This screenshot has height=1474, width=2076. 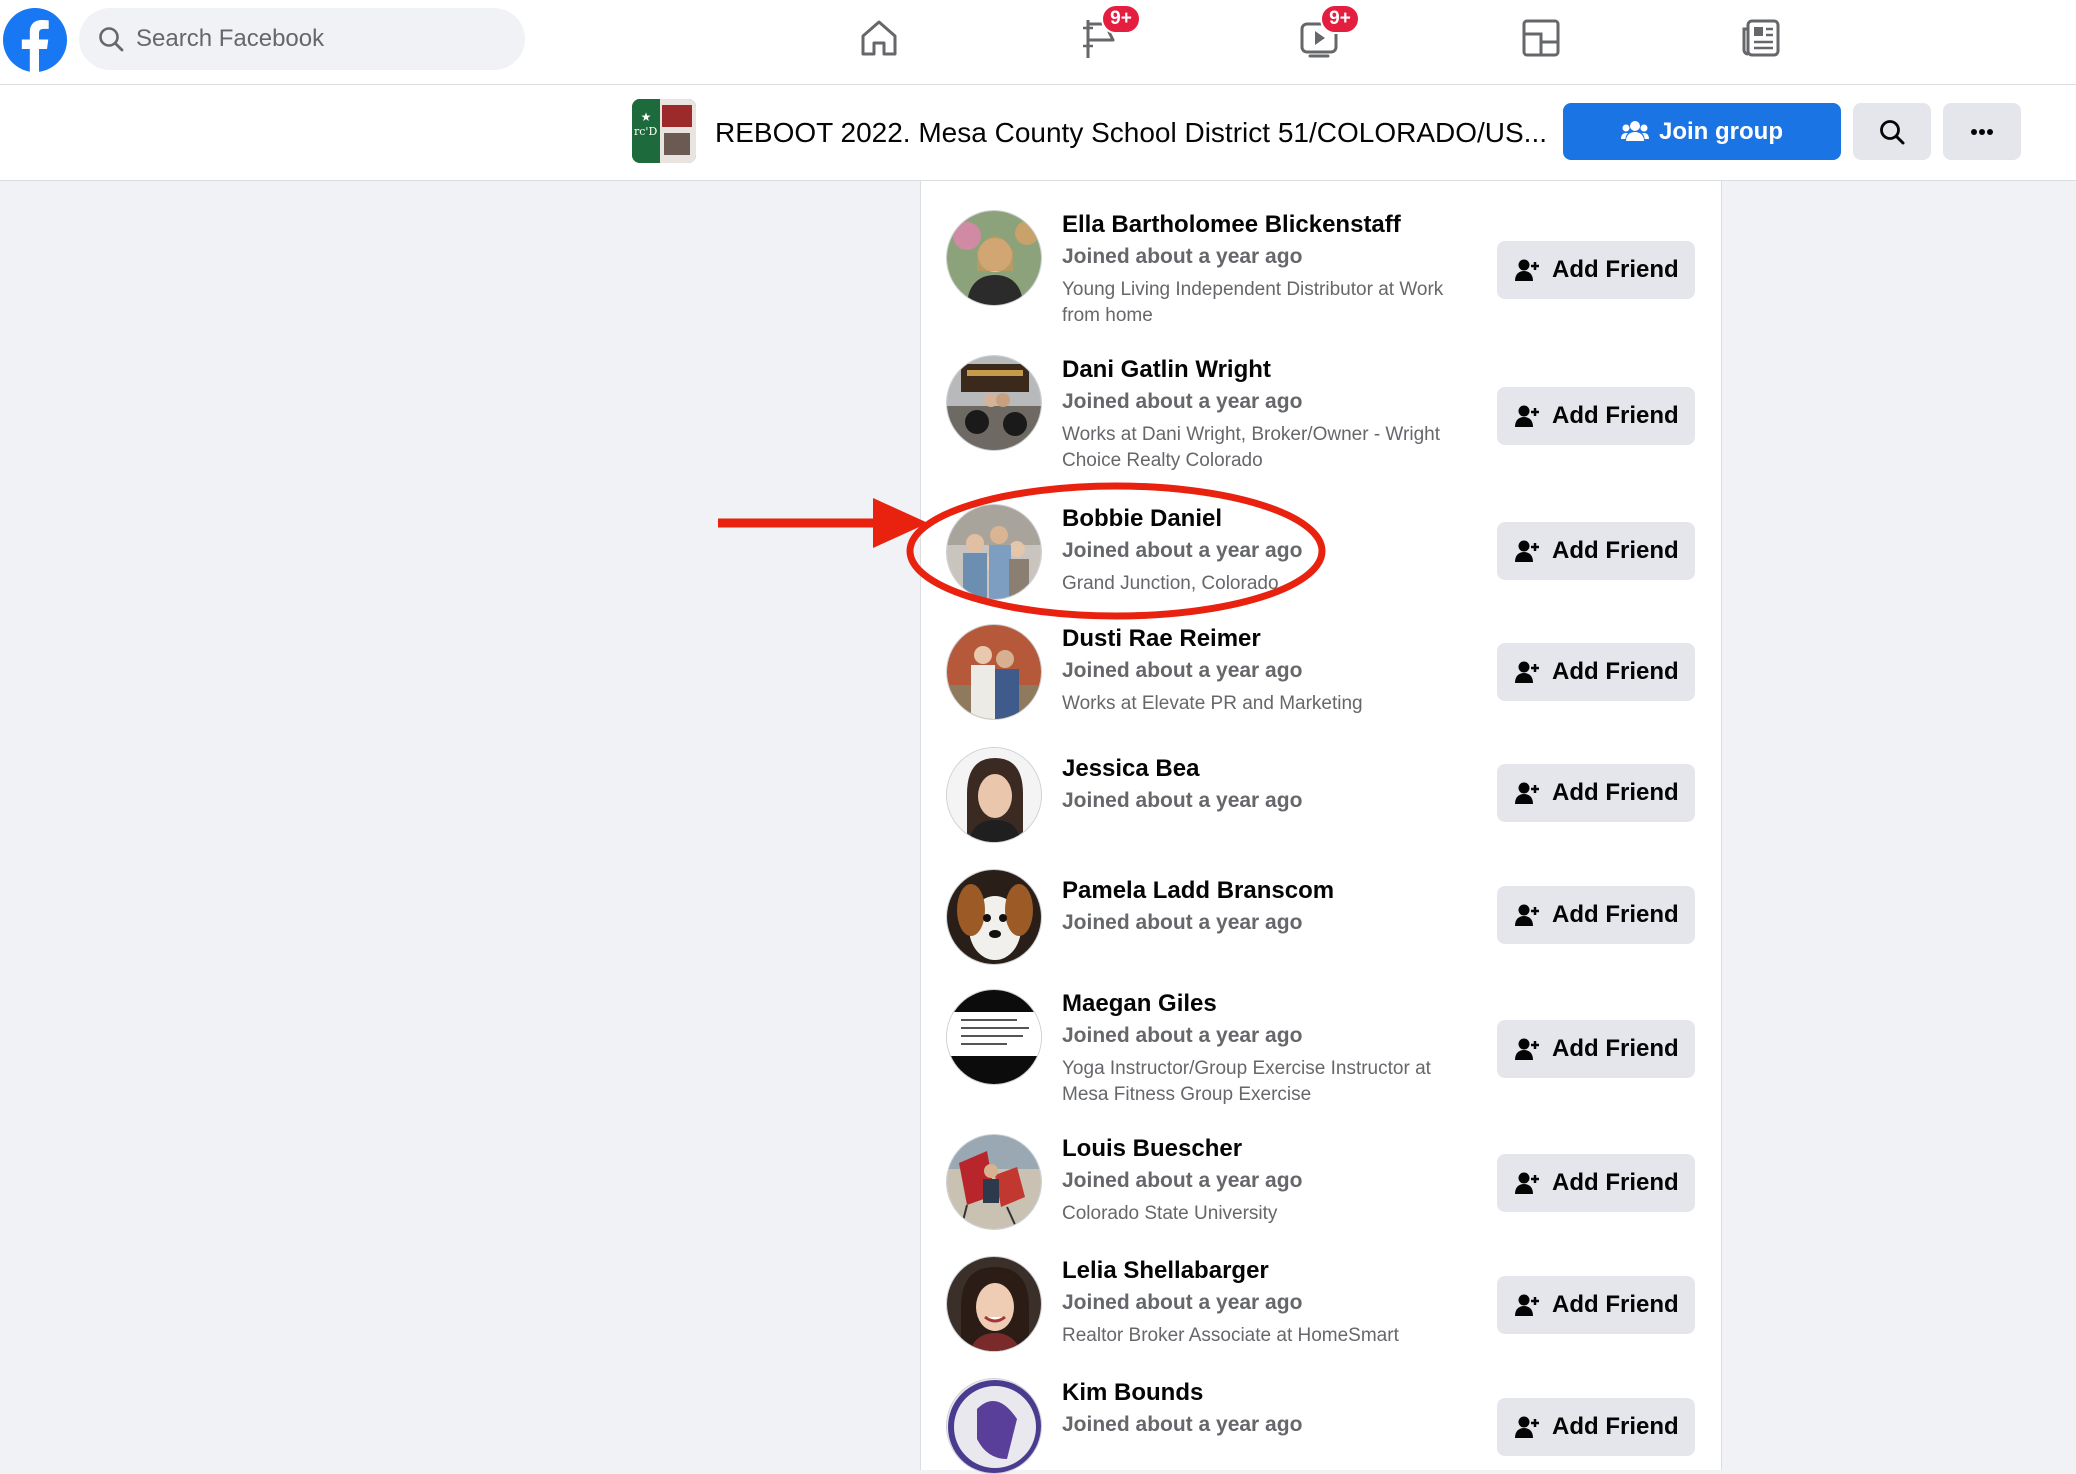 I want to click on member-name: Kim Bounds, so click(x=1132, y=1393).